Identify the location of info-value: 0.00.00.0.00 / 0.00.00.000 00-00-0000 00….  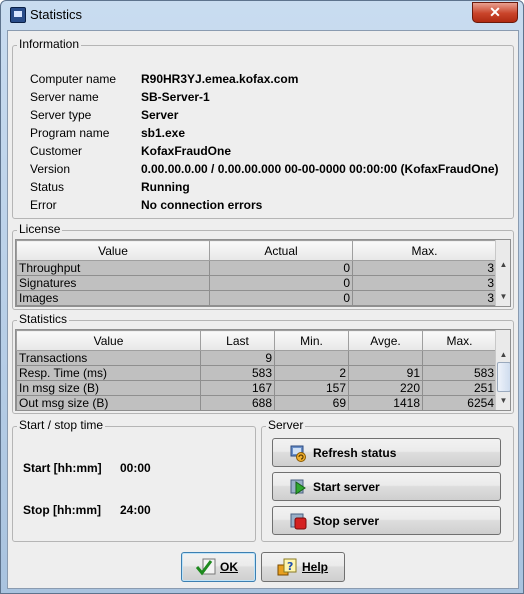
(320, 169).